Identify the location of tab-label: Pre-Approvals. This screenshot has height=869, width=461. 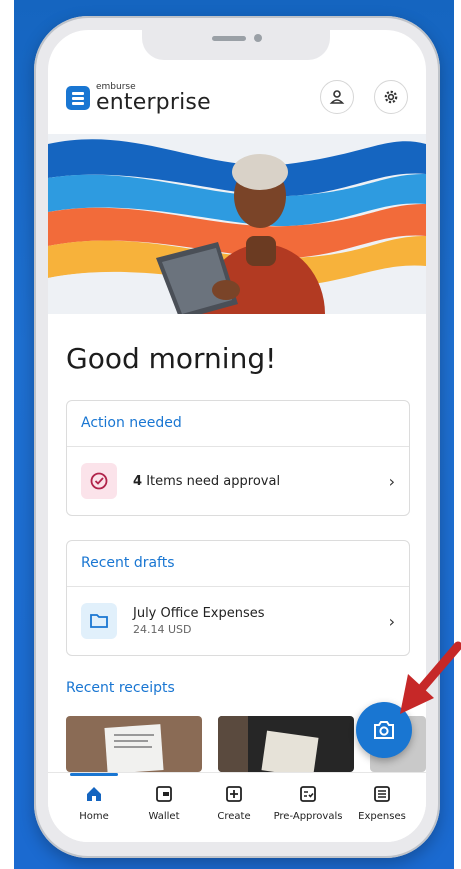
(308, 816).